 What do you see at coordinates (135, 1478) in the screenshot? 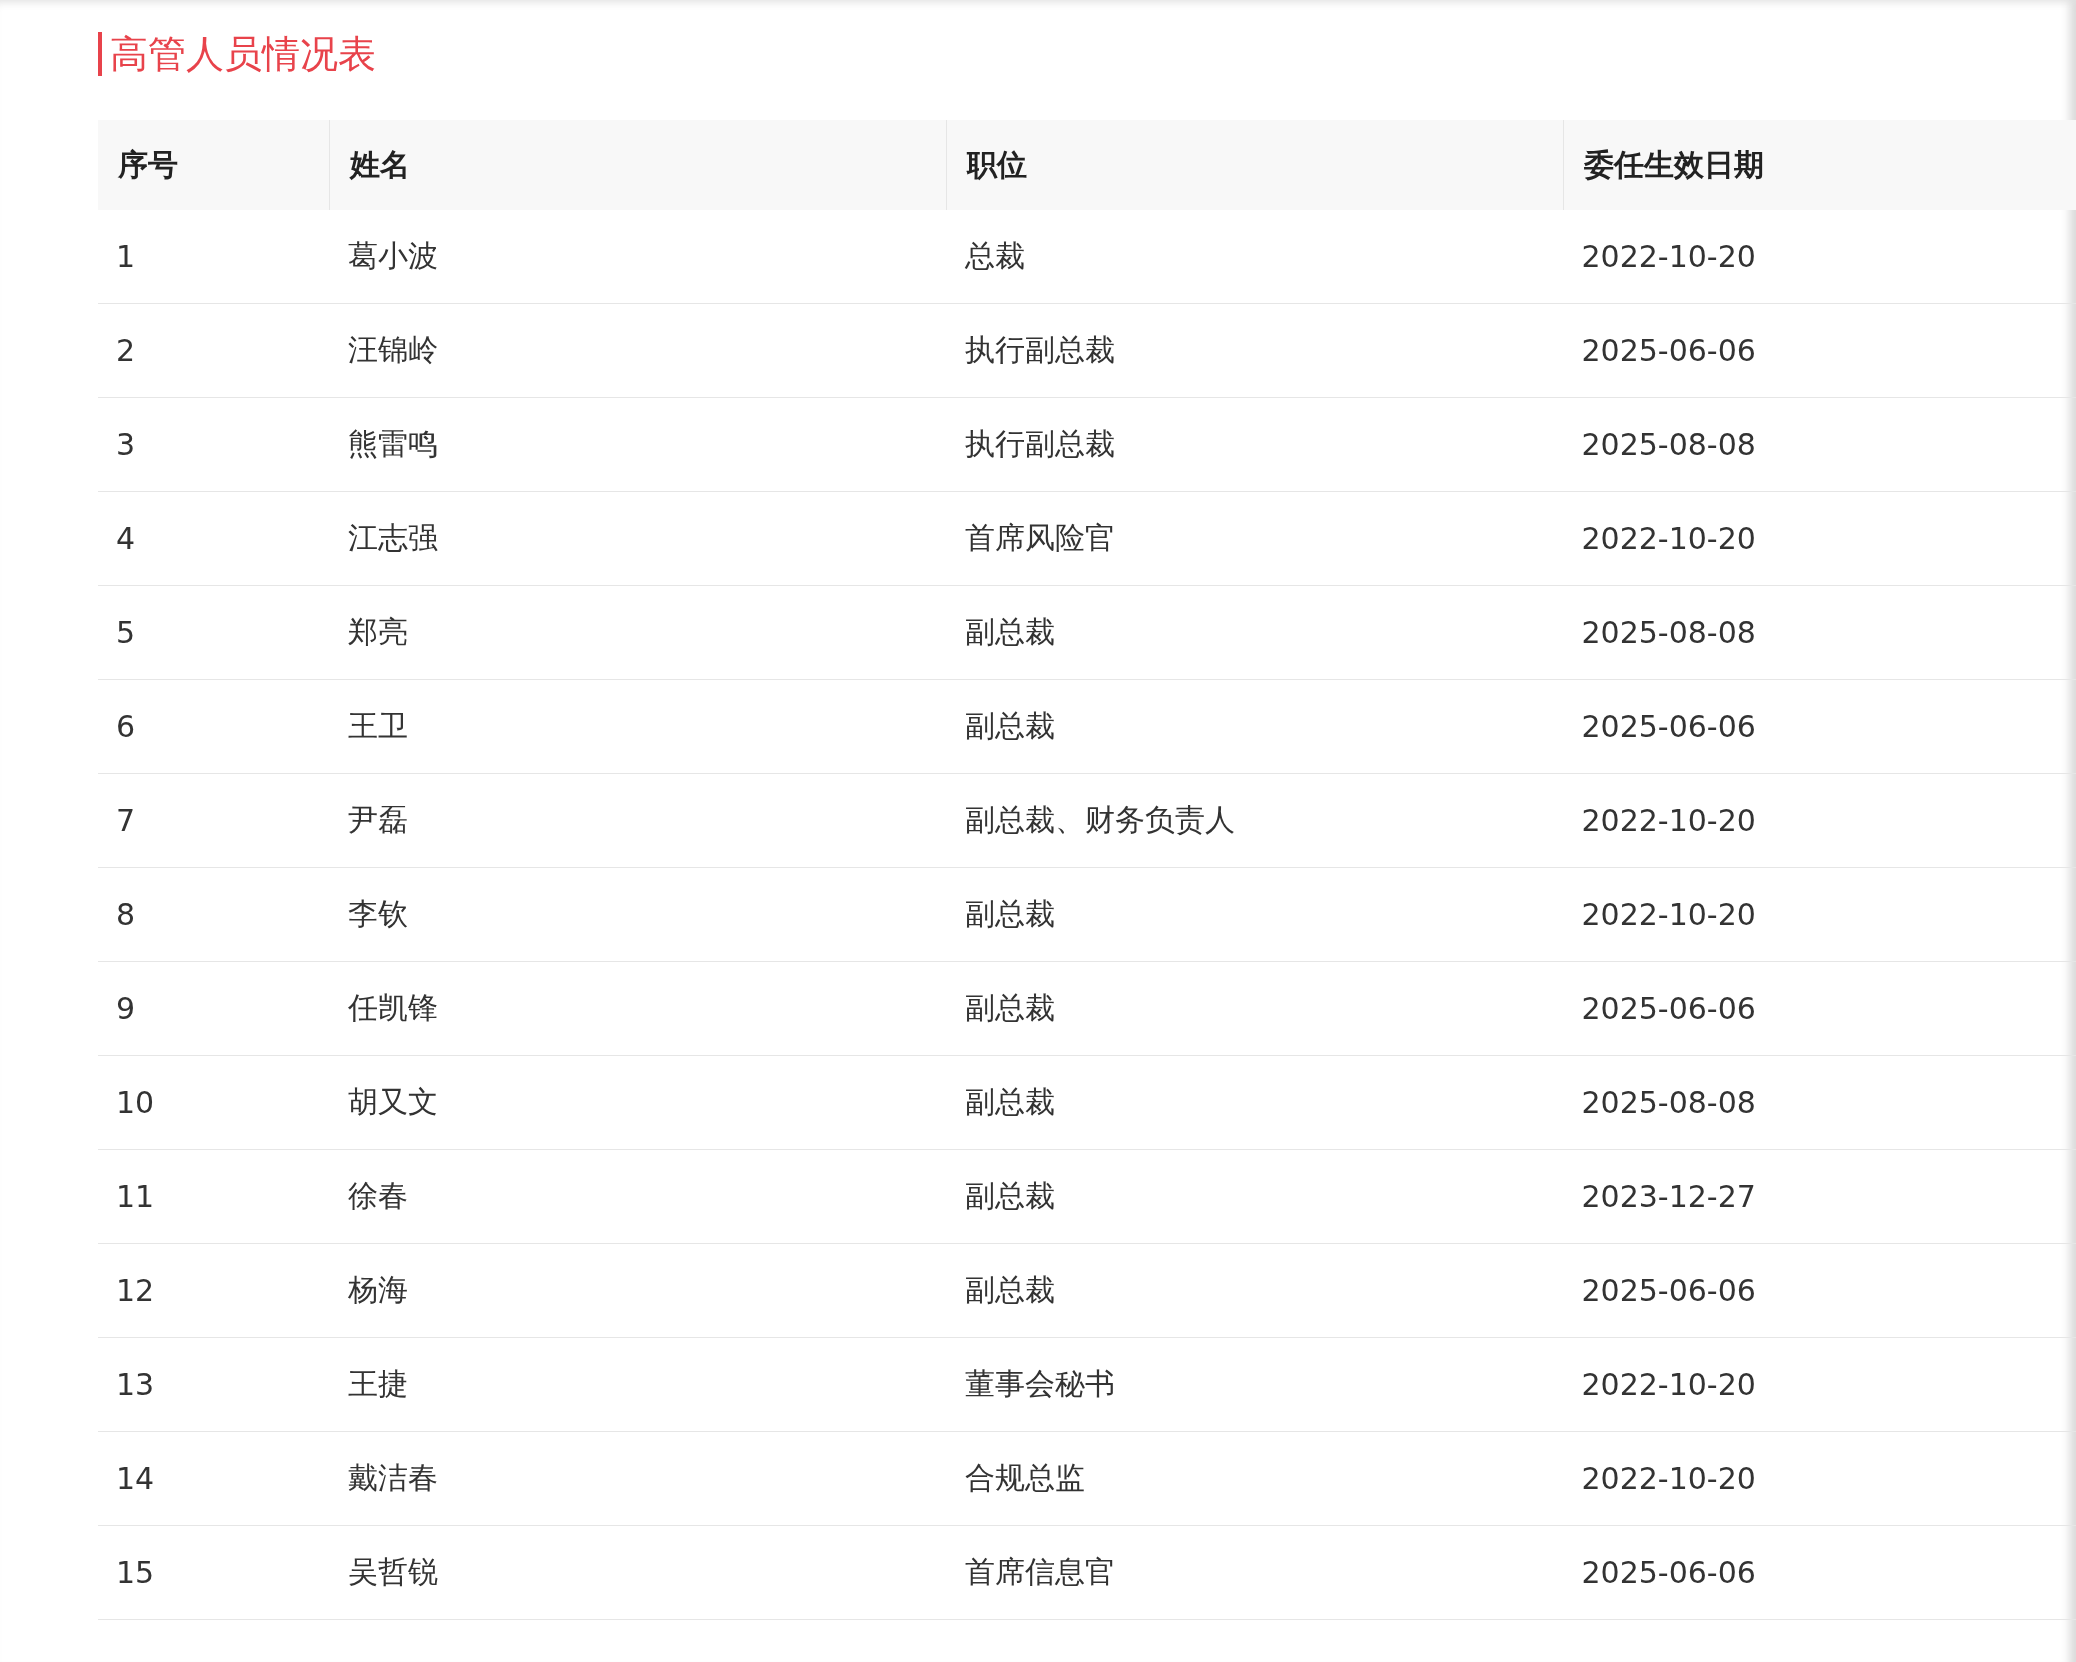
I see `table-cell: 14` at bounding box center [135, 1478].